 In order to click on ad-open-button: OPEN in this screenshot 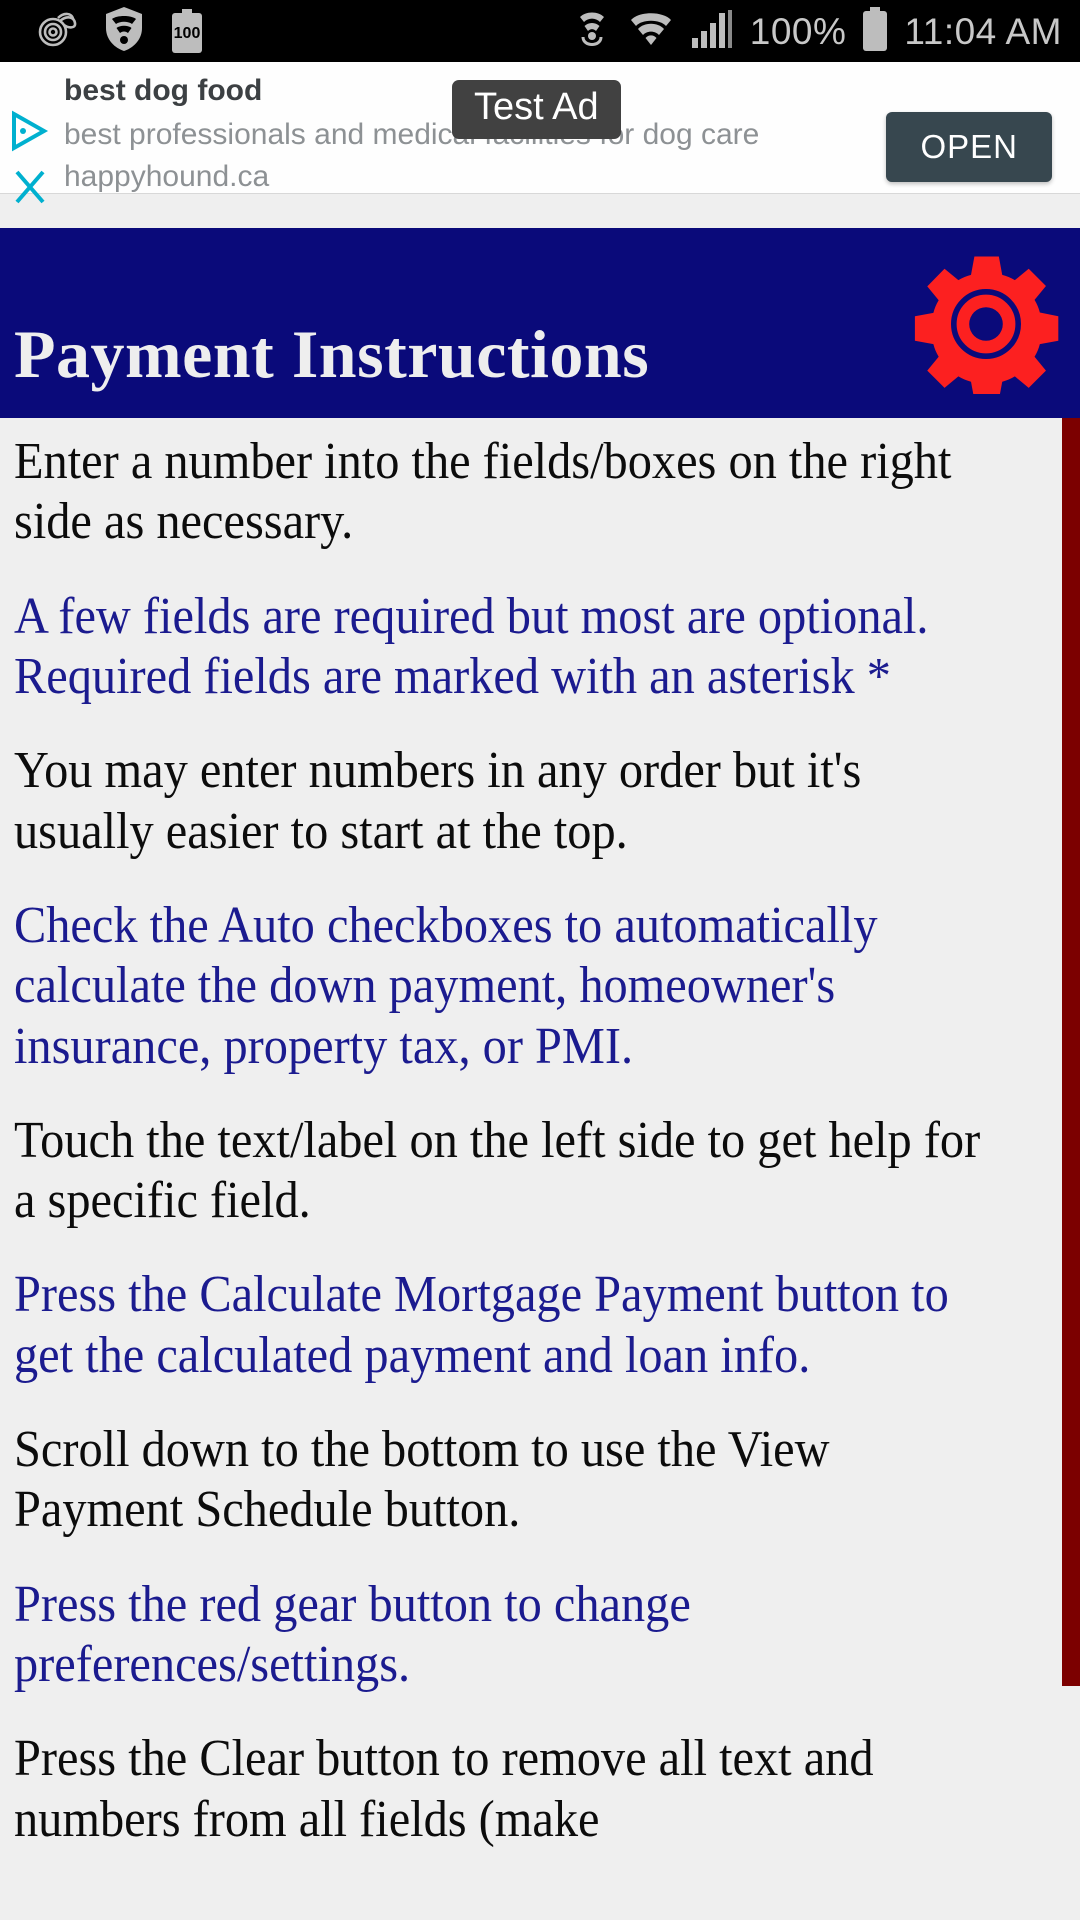, I will do `click(969, 147)`.